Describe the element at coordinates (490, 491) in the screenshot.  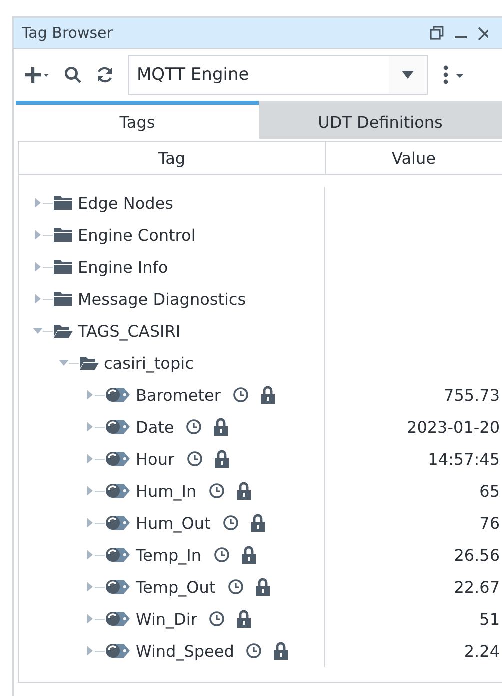
I see `value-text: 65` at that location.